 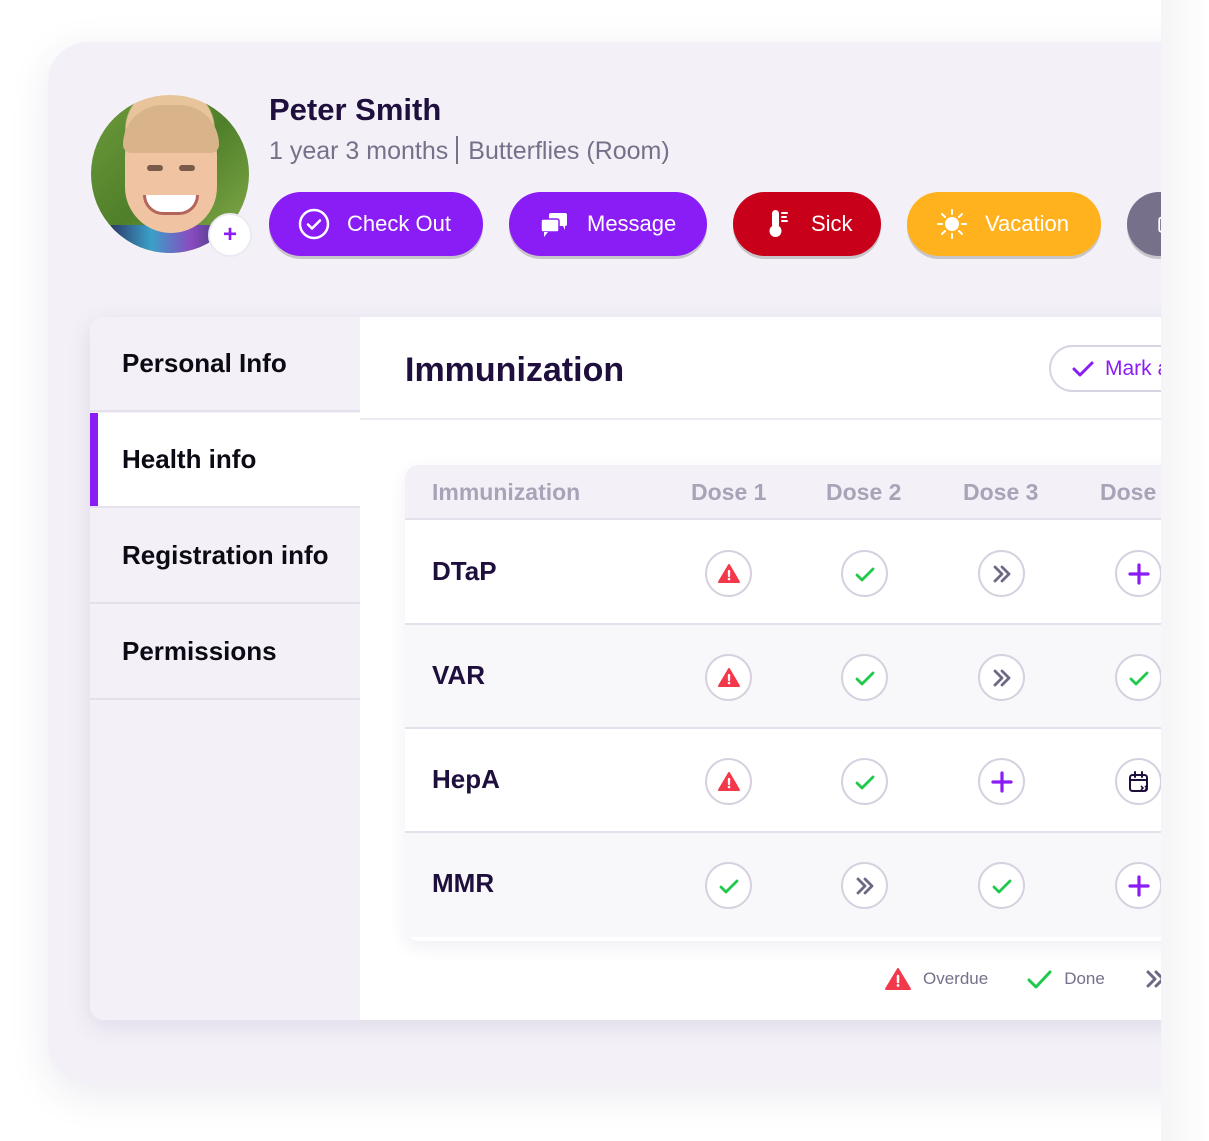 I want to click on column-header: Dose 2, so click(x=864, y=492).